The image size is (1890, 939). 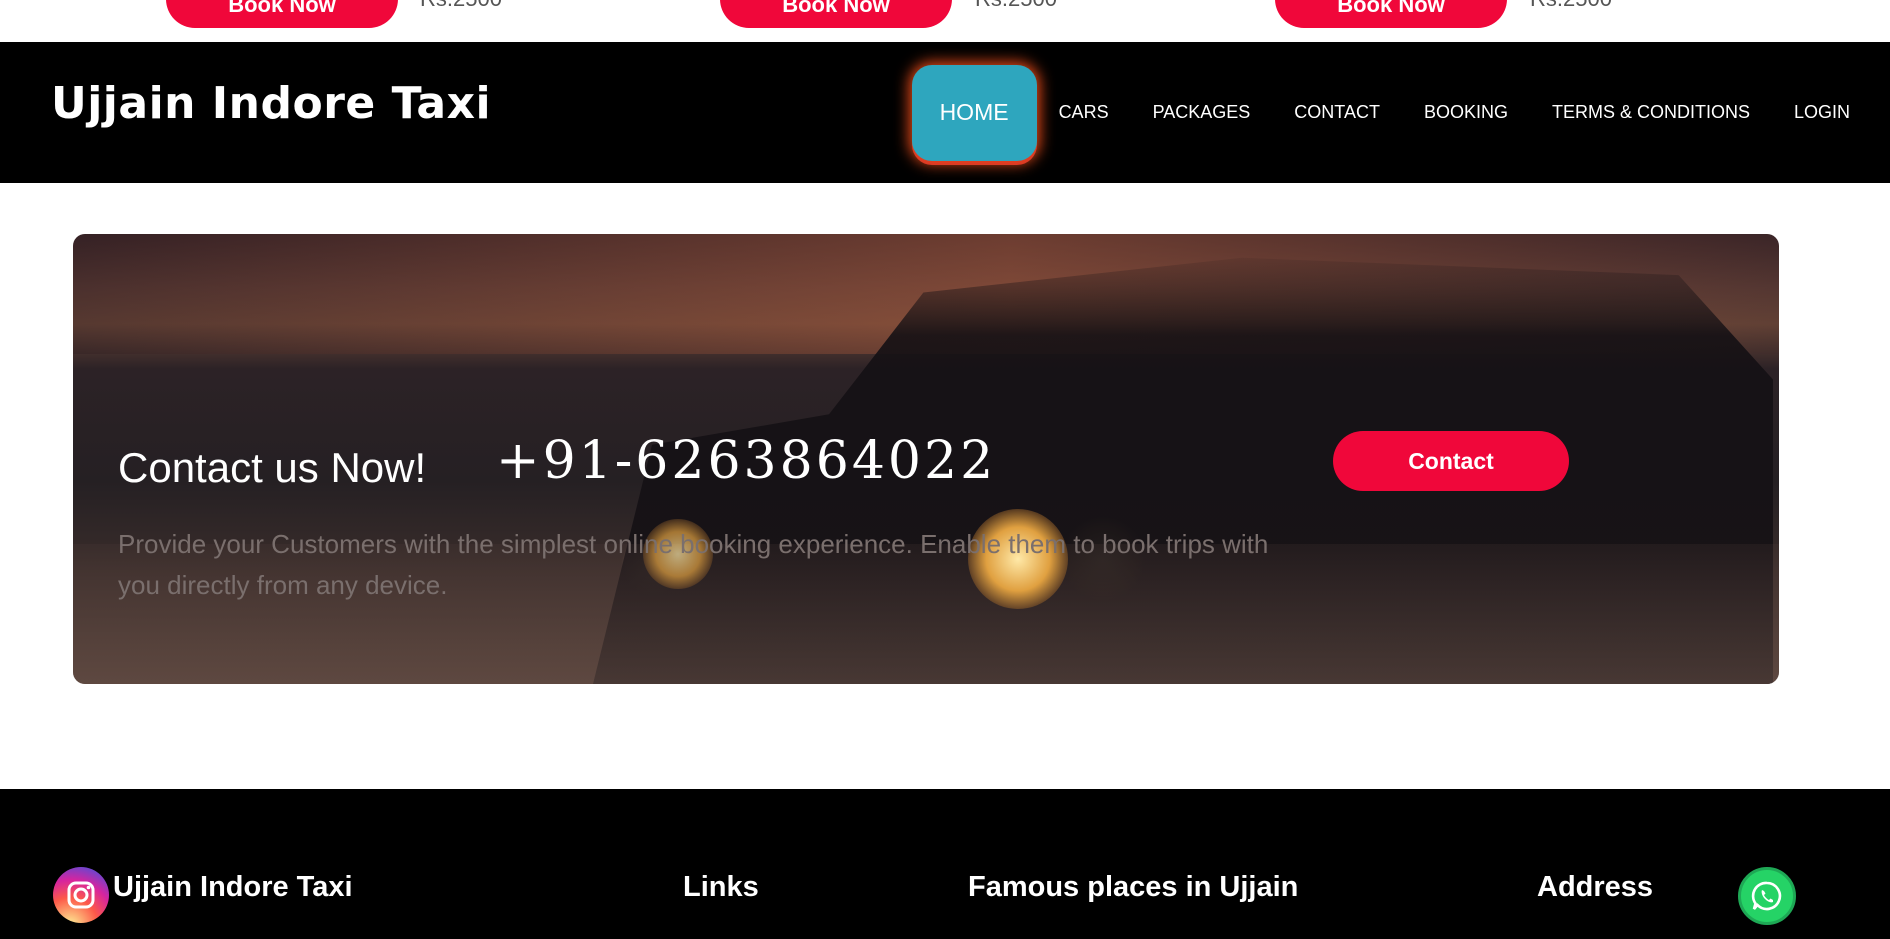 I want to click on hero-title: Contact us Now!, so click(x=272, y=467).